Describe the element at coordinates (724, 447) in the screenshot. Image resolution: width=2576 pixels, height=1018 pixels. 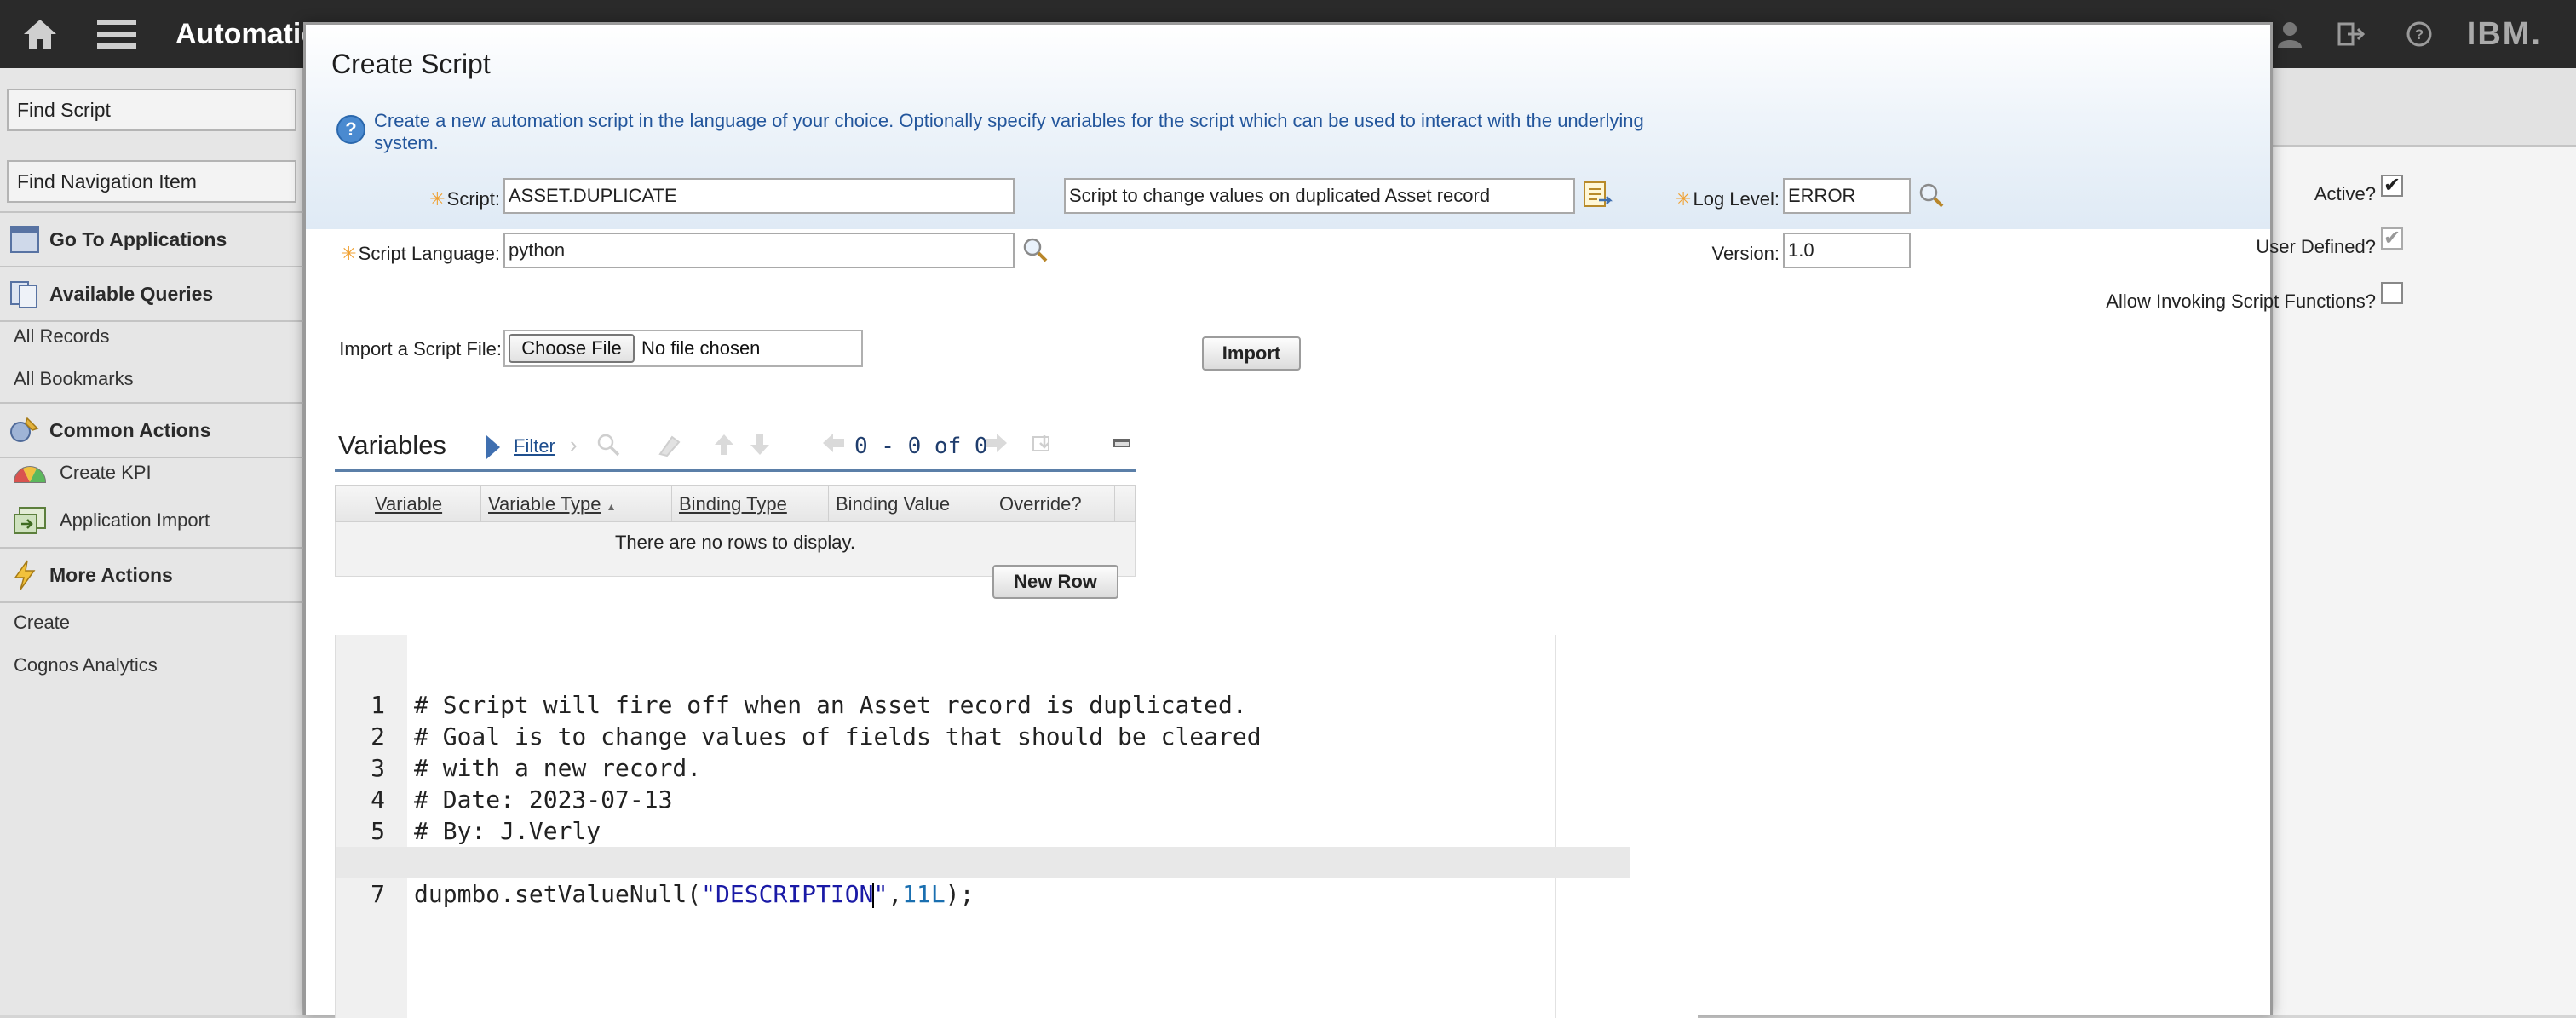
I see `arrow-up-icon` at that location.